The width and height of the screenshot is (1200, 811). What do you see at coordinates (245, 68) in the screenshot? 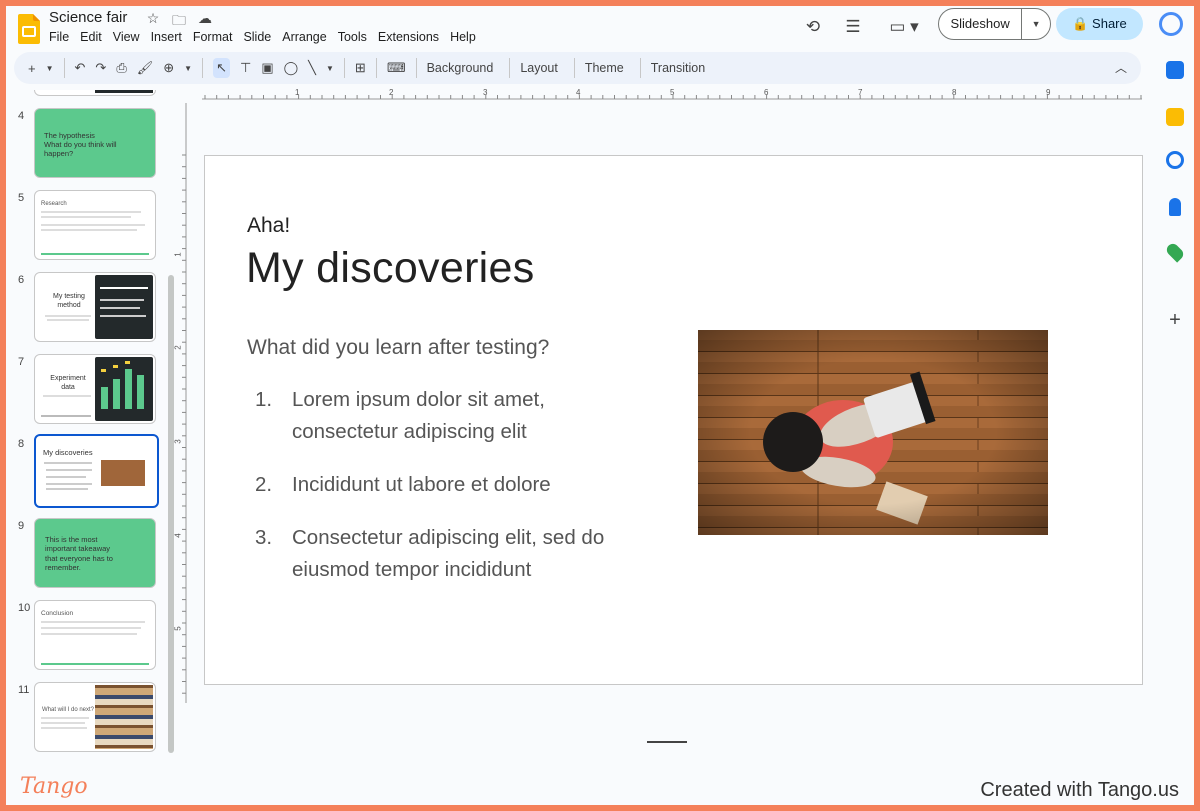
I see `text-box-icon: ⊤` at bounding box center [245, 68].